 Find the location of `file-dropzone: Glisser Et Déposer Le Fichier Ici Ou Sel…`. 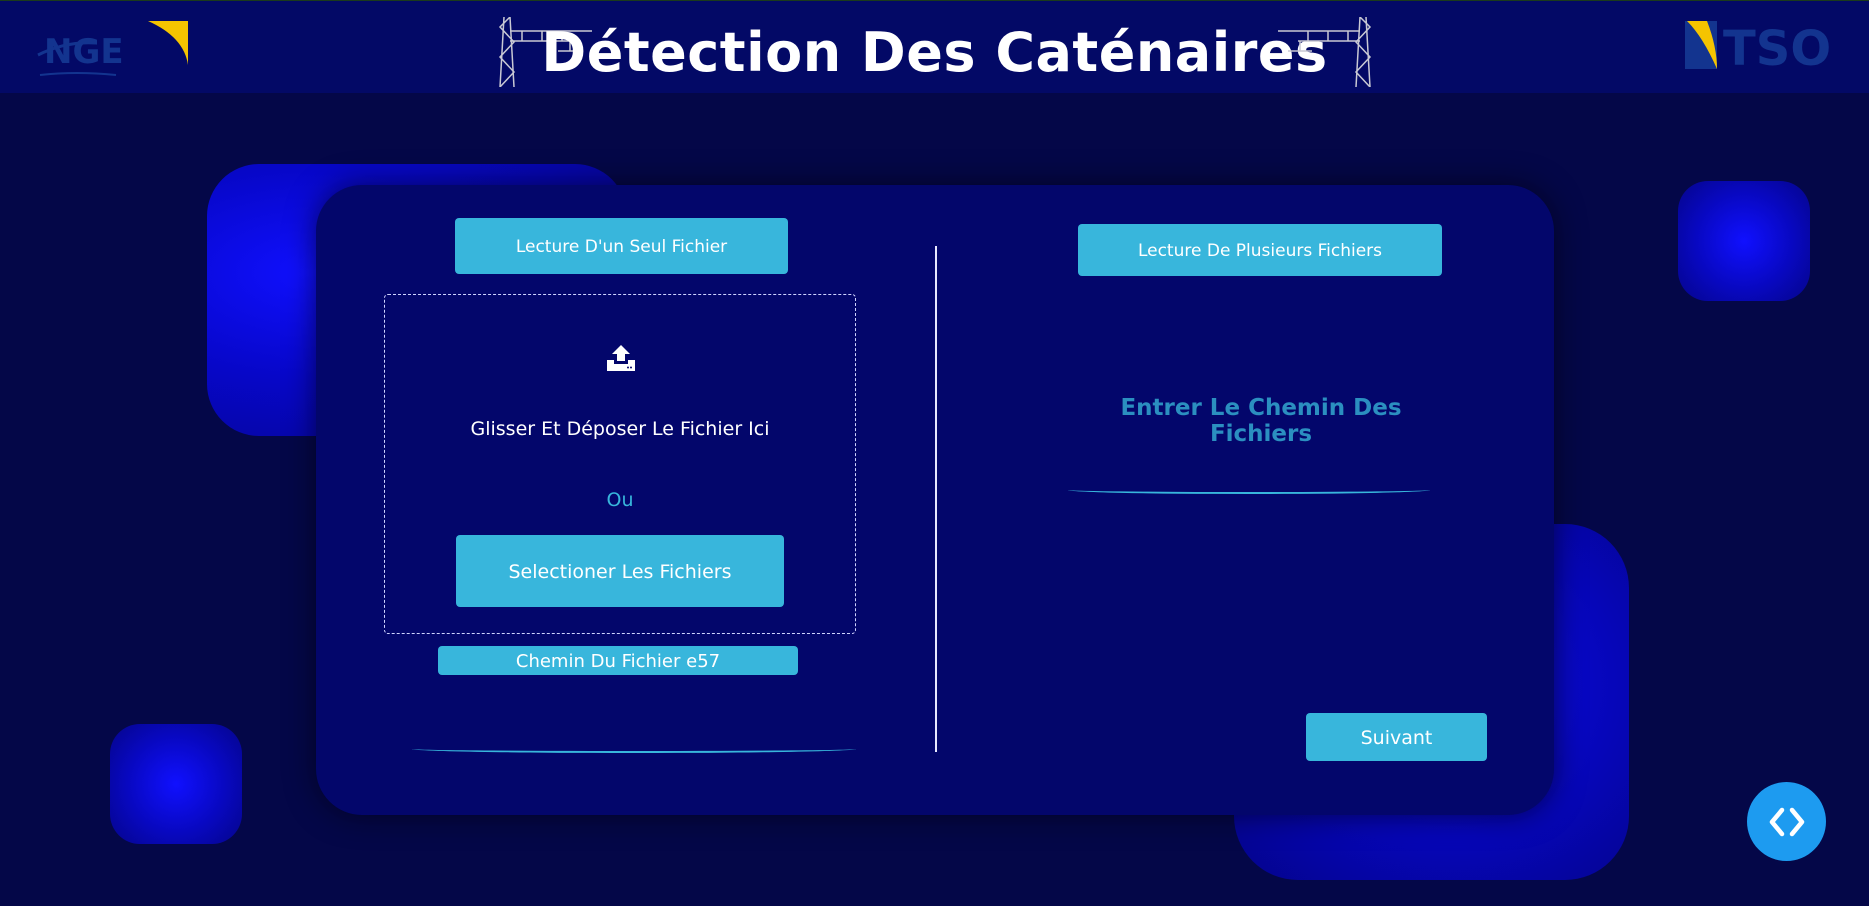

file-dropzone: Glisser Et Déposer Le Fichier Ici Ou Sel… is located at coordinates (620, 464).